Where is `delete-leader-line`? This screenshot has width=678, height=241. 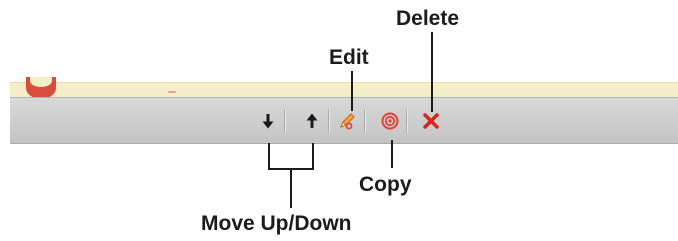
delete-leader-line is located at coordinates (432, 72).